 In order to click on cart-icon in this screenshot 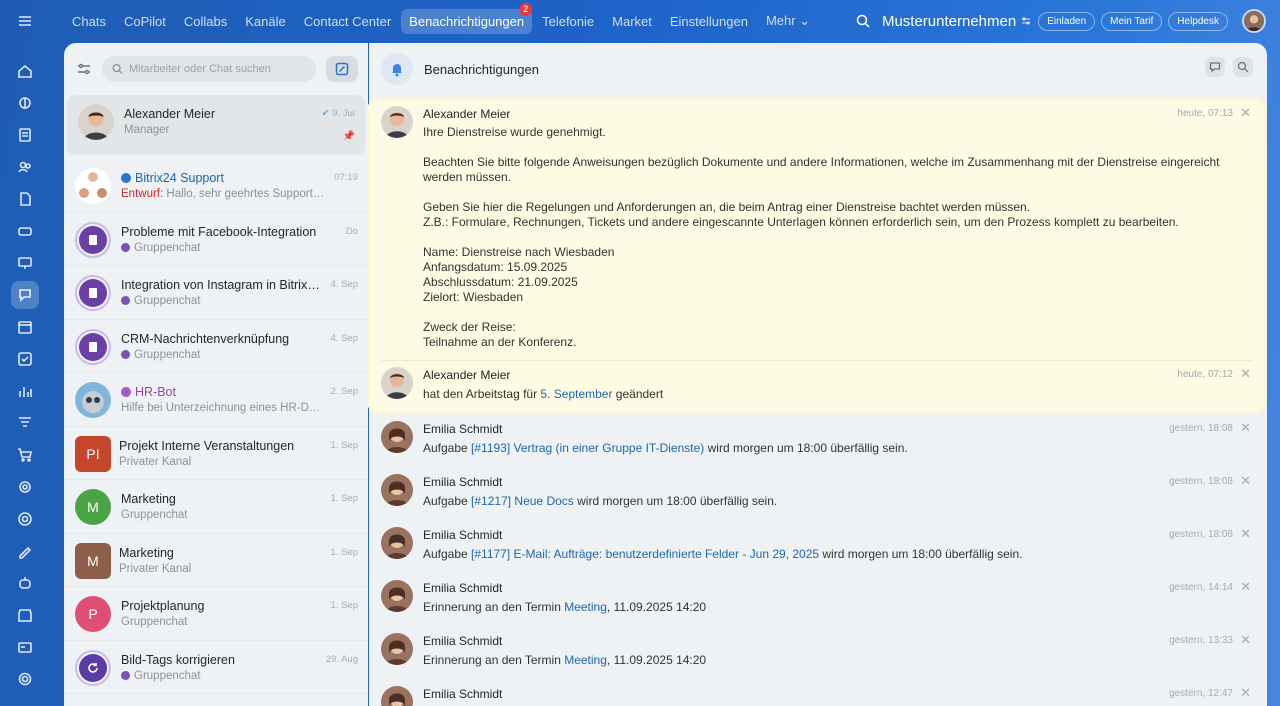, I will do `click(25, 455)`.